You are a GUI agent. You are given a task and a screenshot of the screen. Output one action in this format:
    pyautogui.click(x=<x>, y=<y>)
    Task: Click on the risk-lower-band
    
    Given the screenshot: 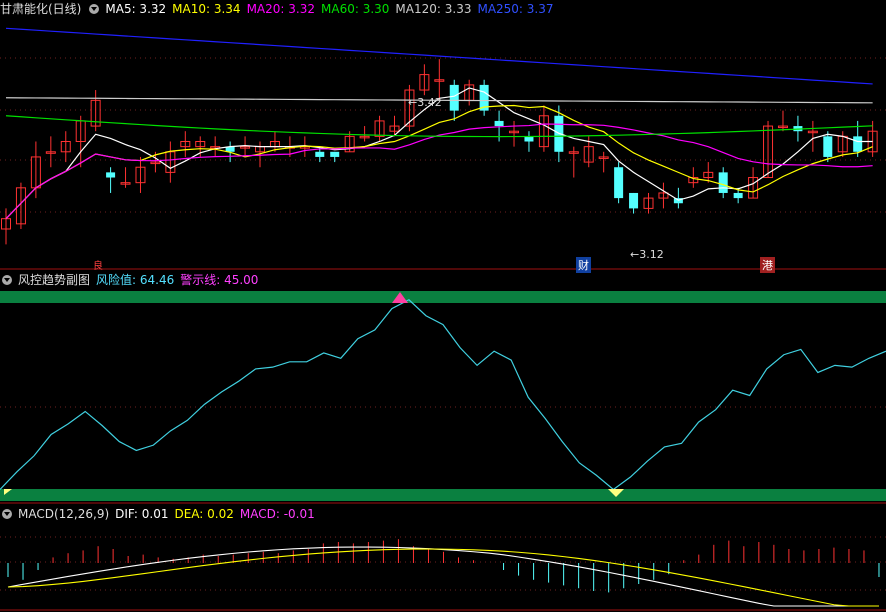 What is the action you would take?
    pyautogui.click(x=443, y=495)
    